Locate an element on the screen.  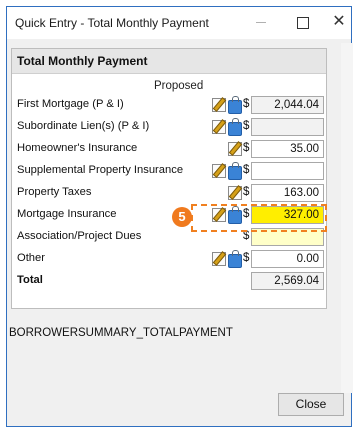
row-label: Association/Project Dues is located at coordinates (79, 236).